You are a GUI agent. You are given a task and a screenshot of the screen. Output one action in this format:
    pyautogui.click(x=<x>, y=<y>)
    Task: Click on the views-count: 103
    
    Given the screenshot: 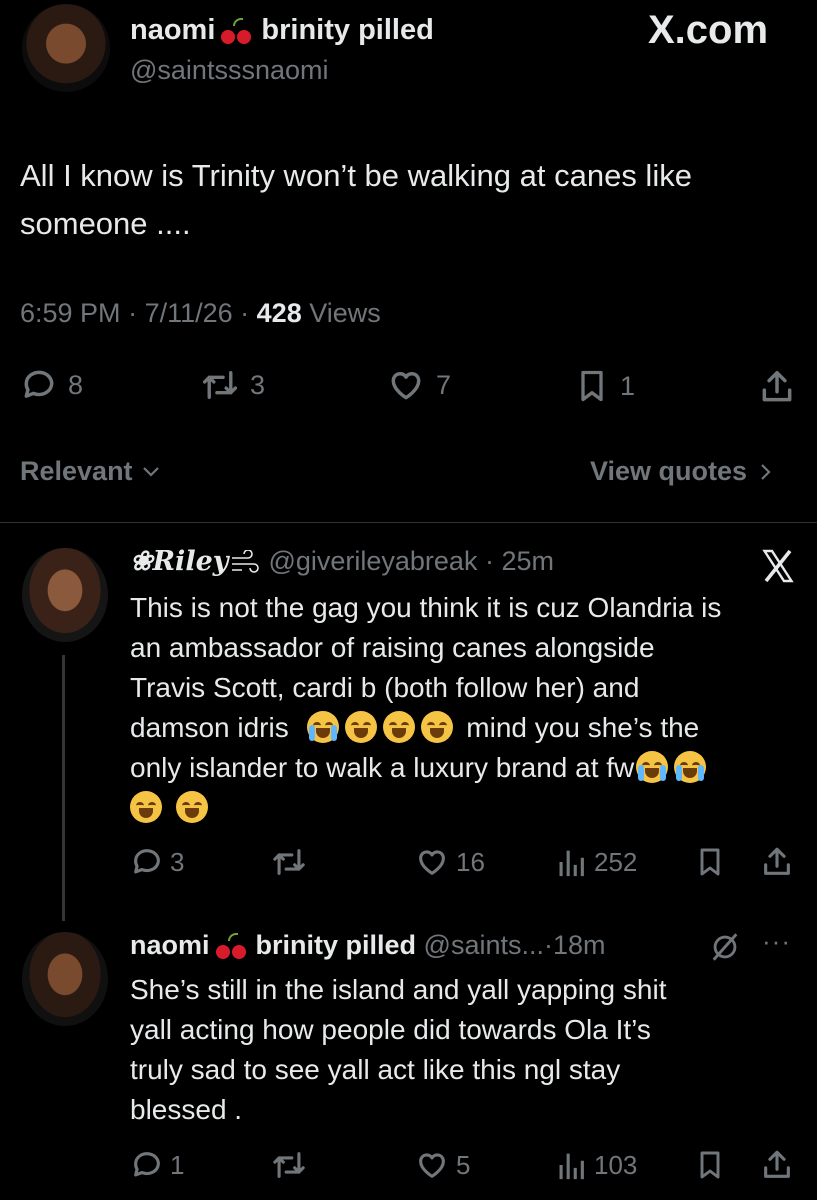 What is the action you would take?
    pyautogui.click(x=616, y=1164)
    